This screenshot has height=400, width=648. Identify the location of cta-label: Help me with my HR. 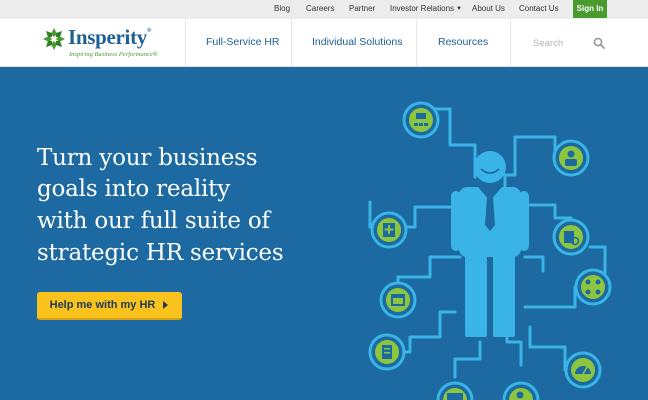
(102, 305).